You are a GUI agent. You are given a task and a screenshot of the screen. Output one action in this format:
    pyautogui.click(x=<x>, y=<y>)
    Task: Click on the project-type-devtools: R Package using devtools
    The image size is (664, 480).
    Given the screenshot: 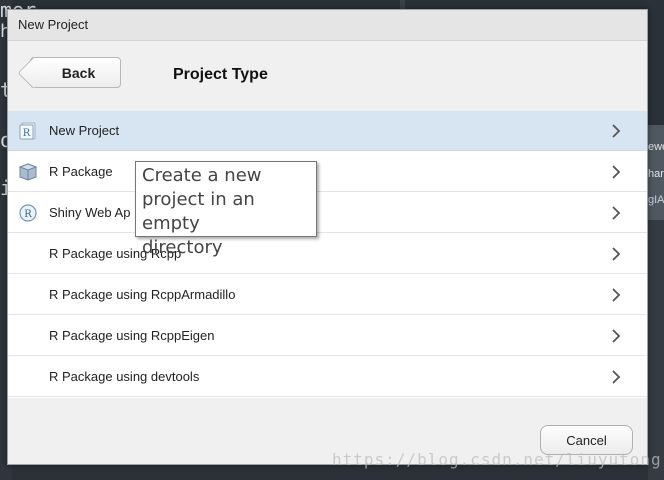 What is the action you would take?
    pyautogui.click(x=327, y=377)
    